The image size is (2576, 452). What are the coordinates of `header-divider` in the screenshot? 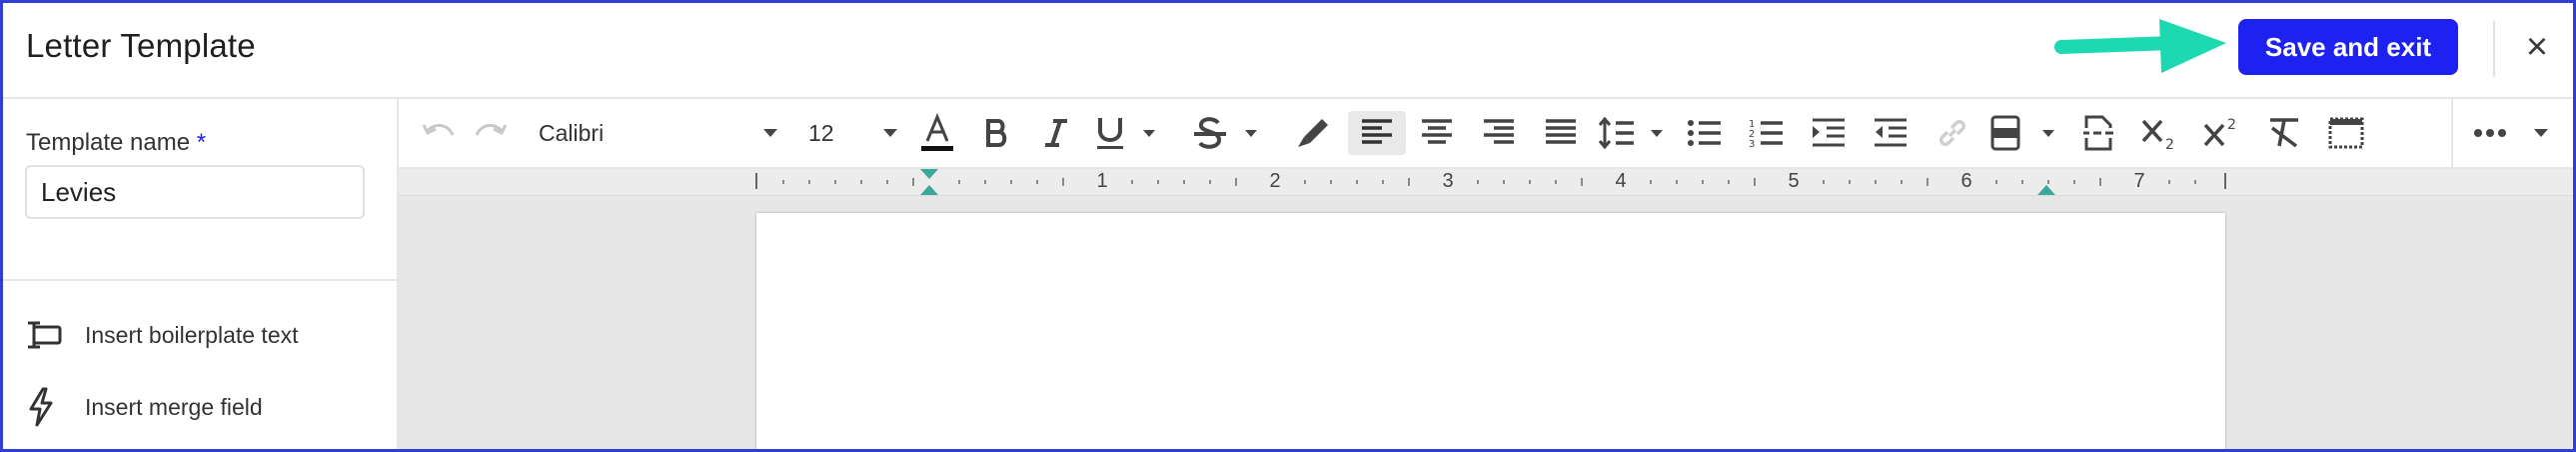 It's located at (2494, 49).